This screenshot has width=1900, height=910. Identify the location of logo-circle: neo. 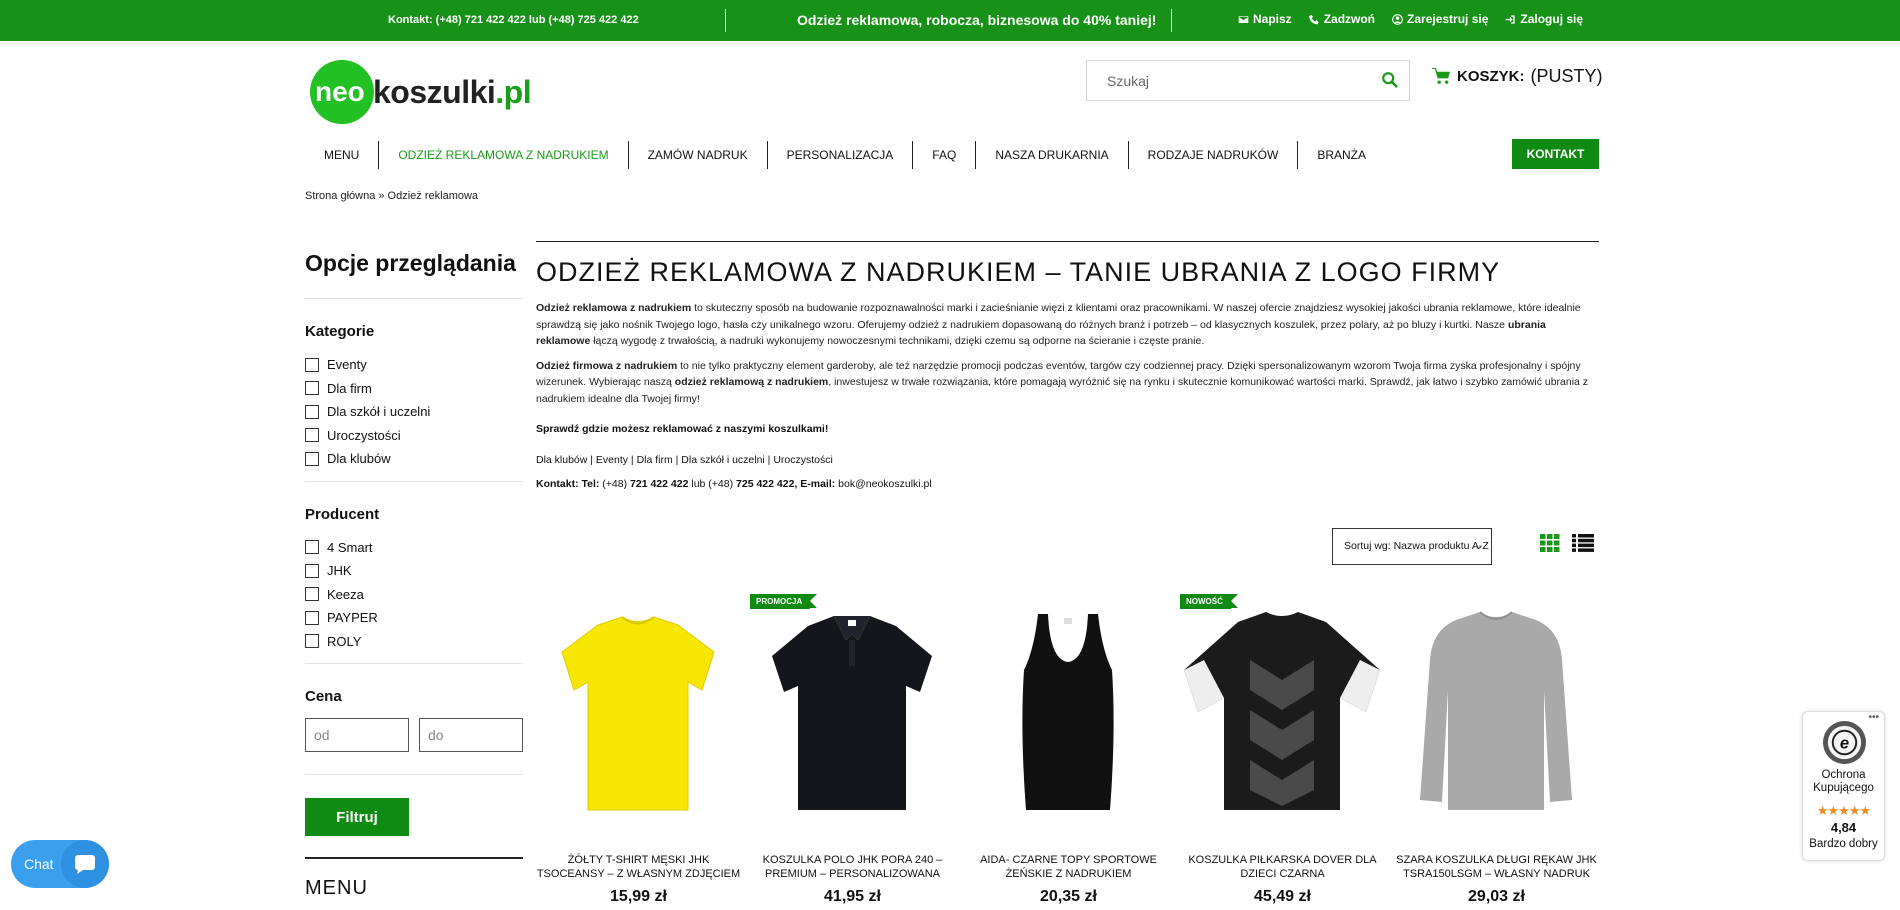
(342, 92).